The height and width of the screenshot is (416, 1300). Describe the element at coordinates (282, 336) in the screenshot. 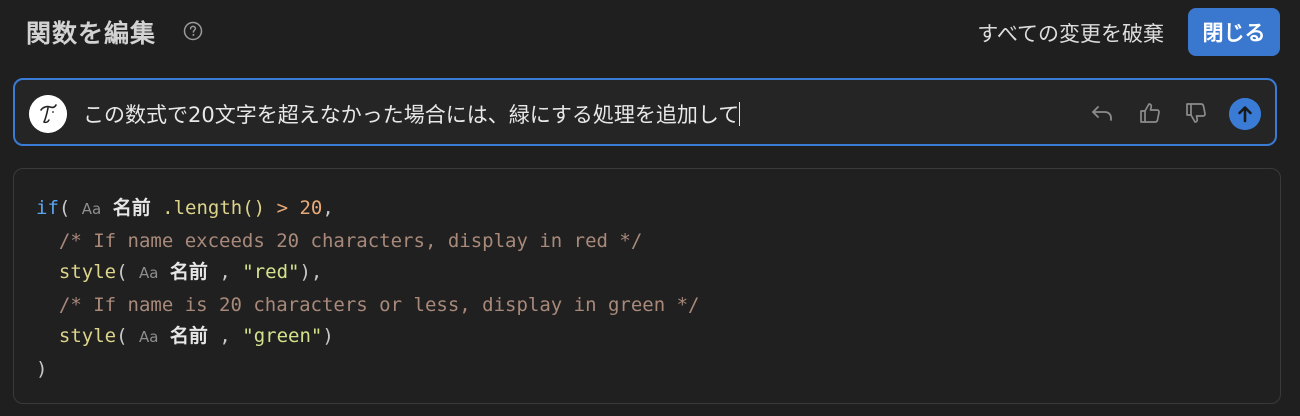

I see `string-literal: "green"` at that location.